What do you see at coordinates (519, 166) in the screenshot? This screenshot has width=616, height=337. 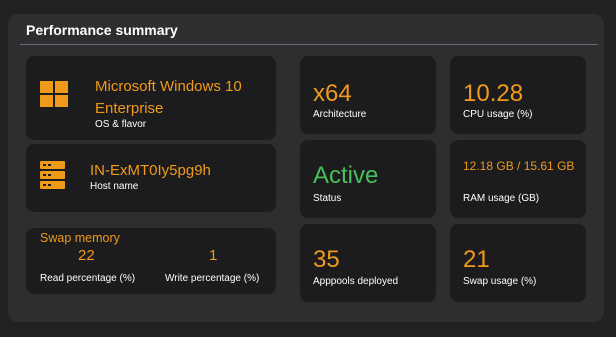 I see `ram-usage-value: 12.18 GB / 15.61 GB` at bounding box center [519, 166].